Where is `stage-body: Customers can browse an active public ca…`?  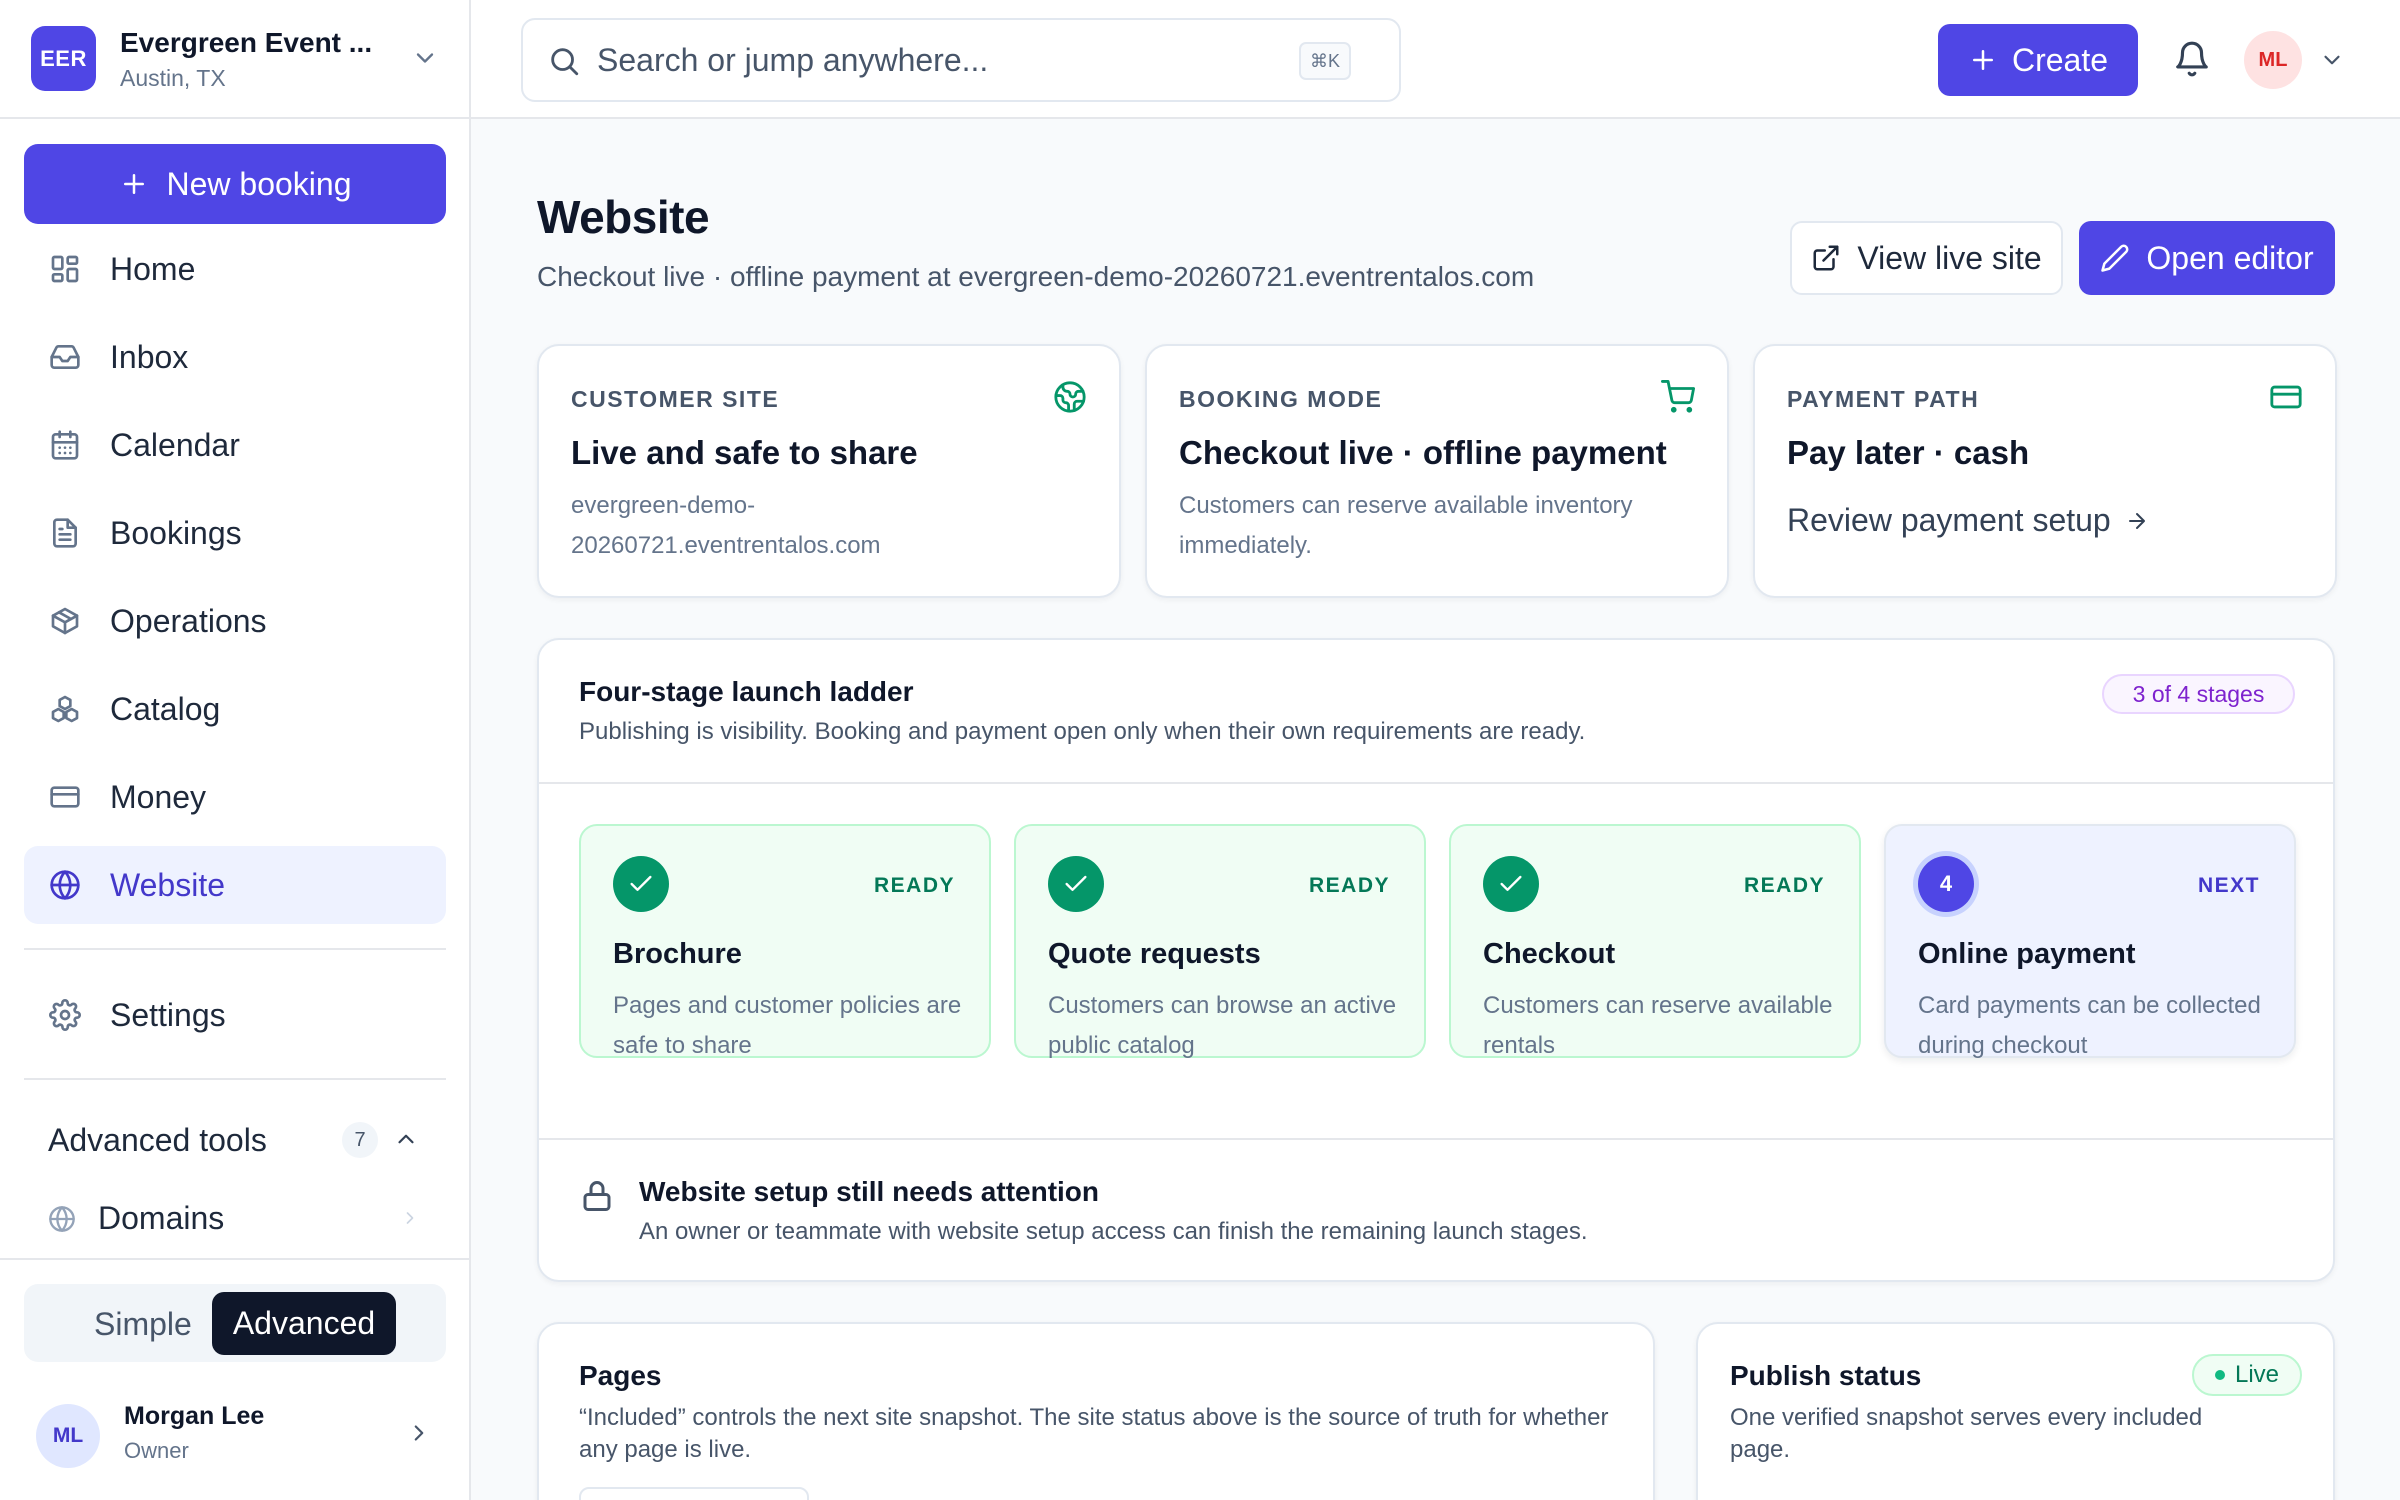 stage-body: Customers can browse an active public ca… is located at coordinates (1222, 1025).